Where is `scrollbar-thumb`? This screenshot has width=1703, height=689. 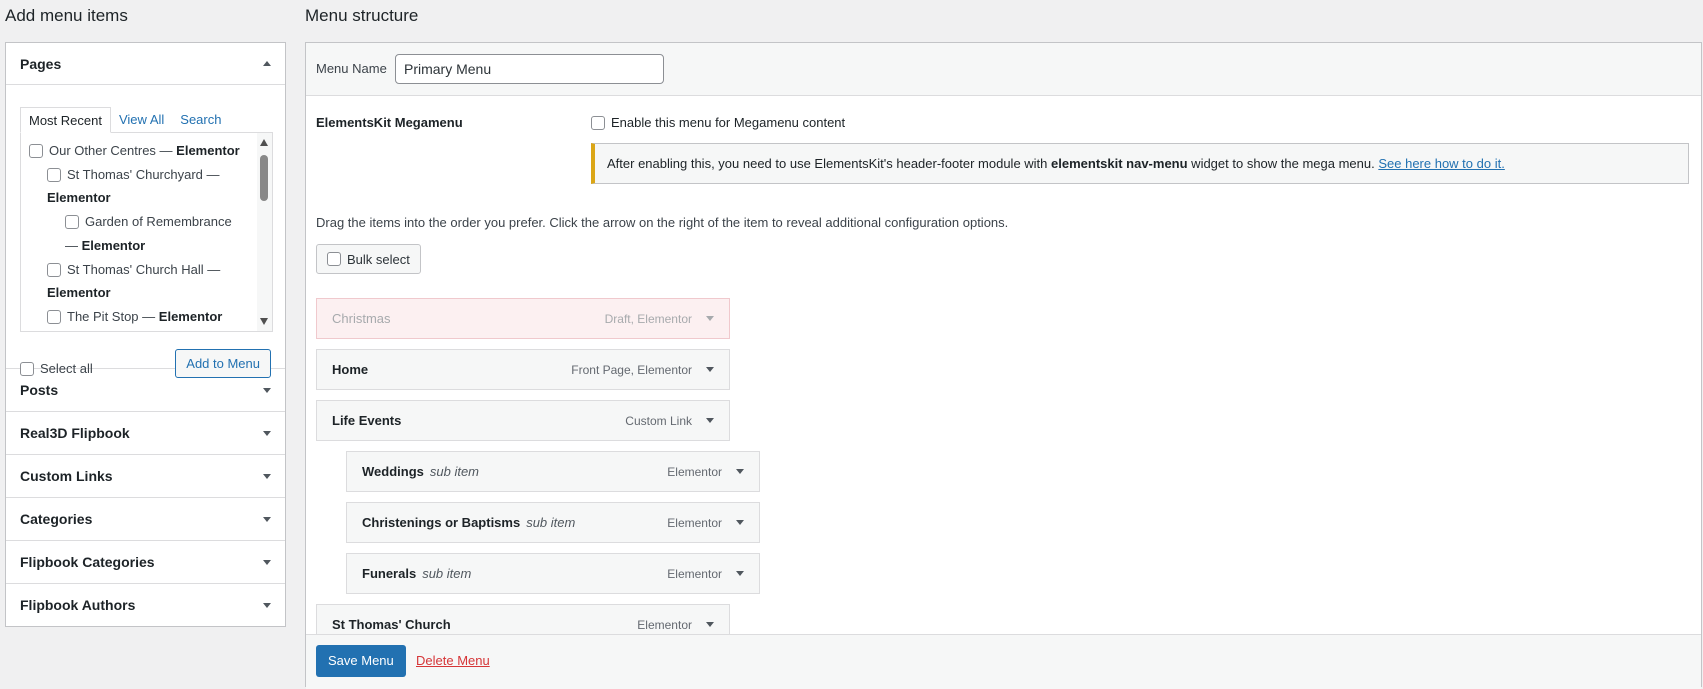 scrollbar-thumb is located at coordinates (264, 178).